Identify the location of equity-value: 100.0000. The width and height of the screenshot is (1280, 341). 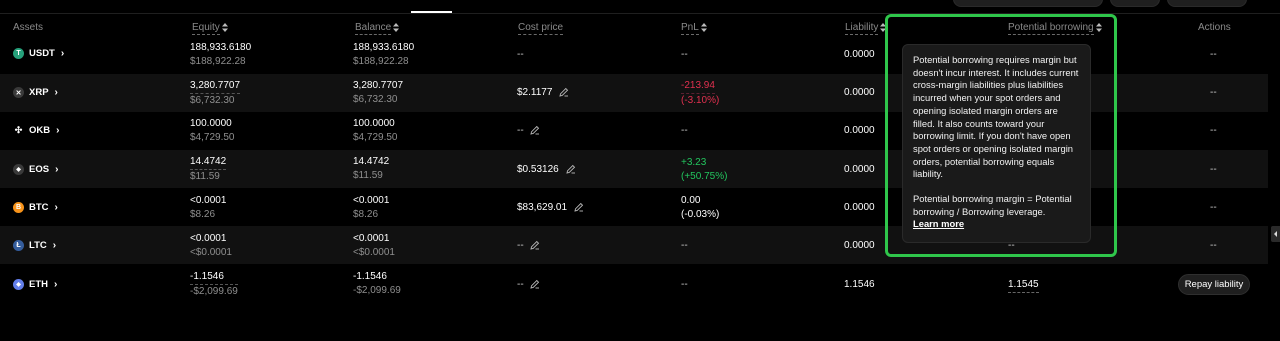
(211, 123).